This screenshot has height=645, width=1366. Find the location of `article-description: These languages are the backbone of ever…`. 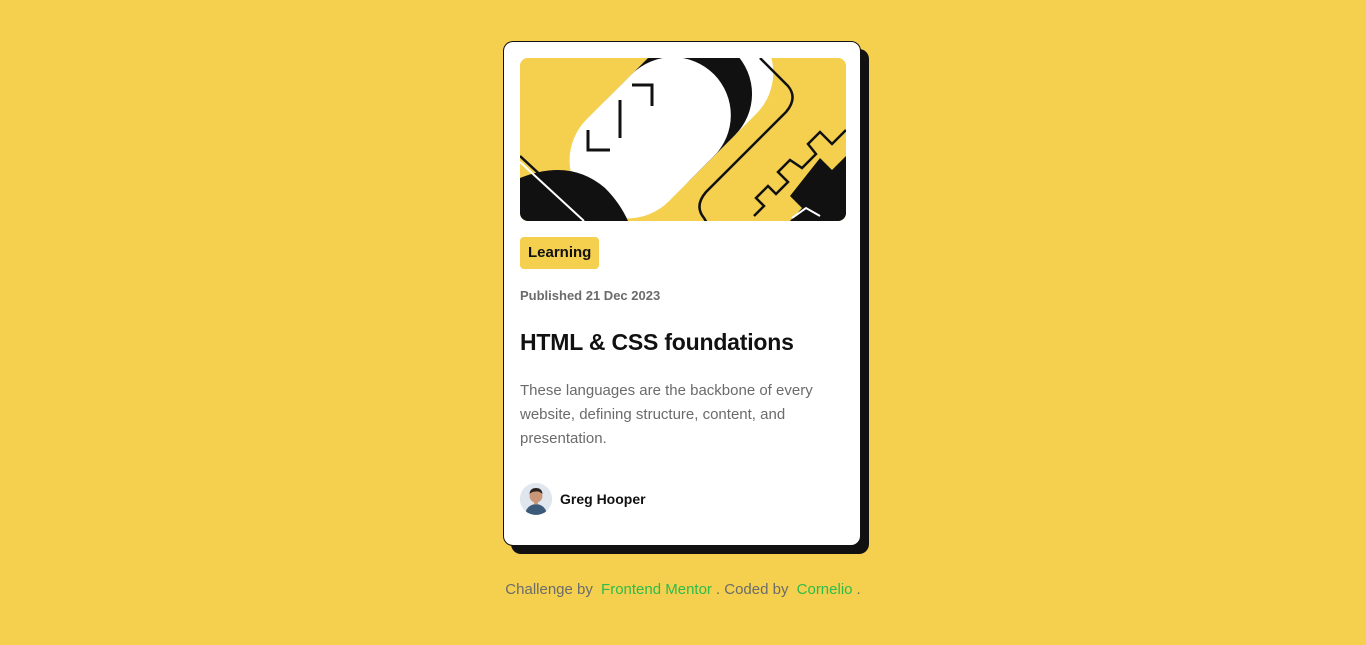

article-description: These languages are the backbone of ever… is located at coordinates (666, 414).